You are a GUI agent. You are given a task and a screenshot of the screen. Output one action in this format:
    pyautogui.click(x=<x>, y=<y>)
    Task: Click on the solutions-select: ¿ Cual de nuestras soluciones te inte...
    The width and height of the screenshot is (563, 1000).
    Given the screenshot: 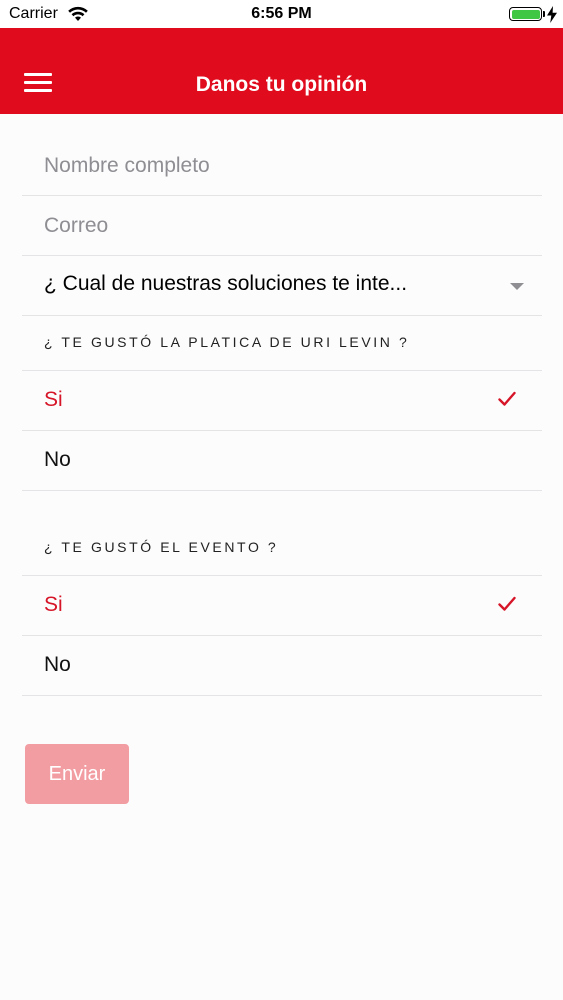 What is the action you would take?
    pyautogui.click(x=282, y=286)
    